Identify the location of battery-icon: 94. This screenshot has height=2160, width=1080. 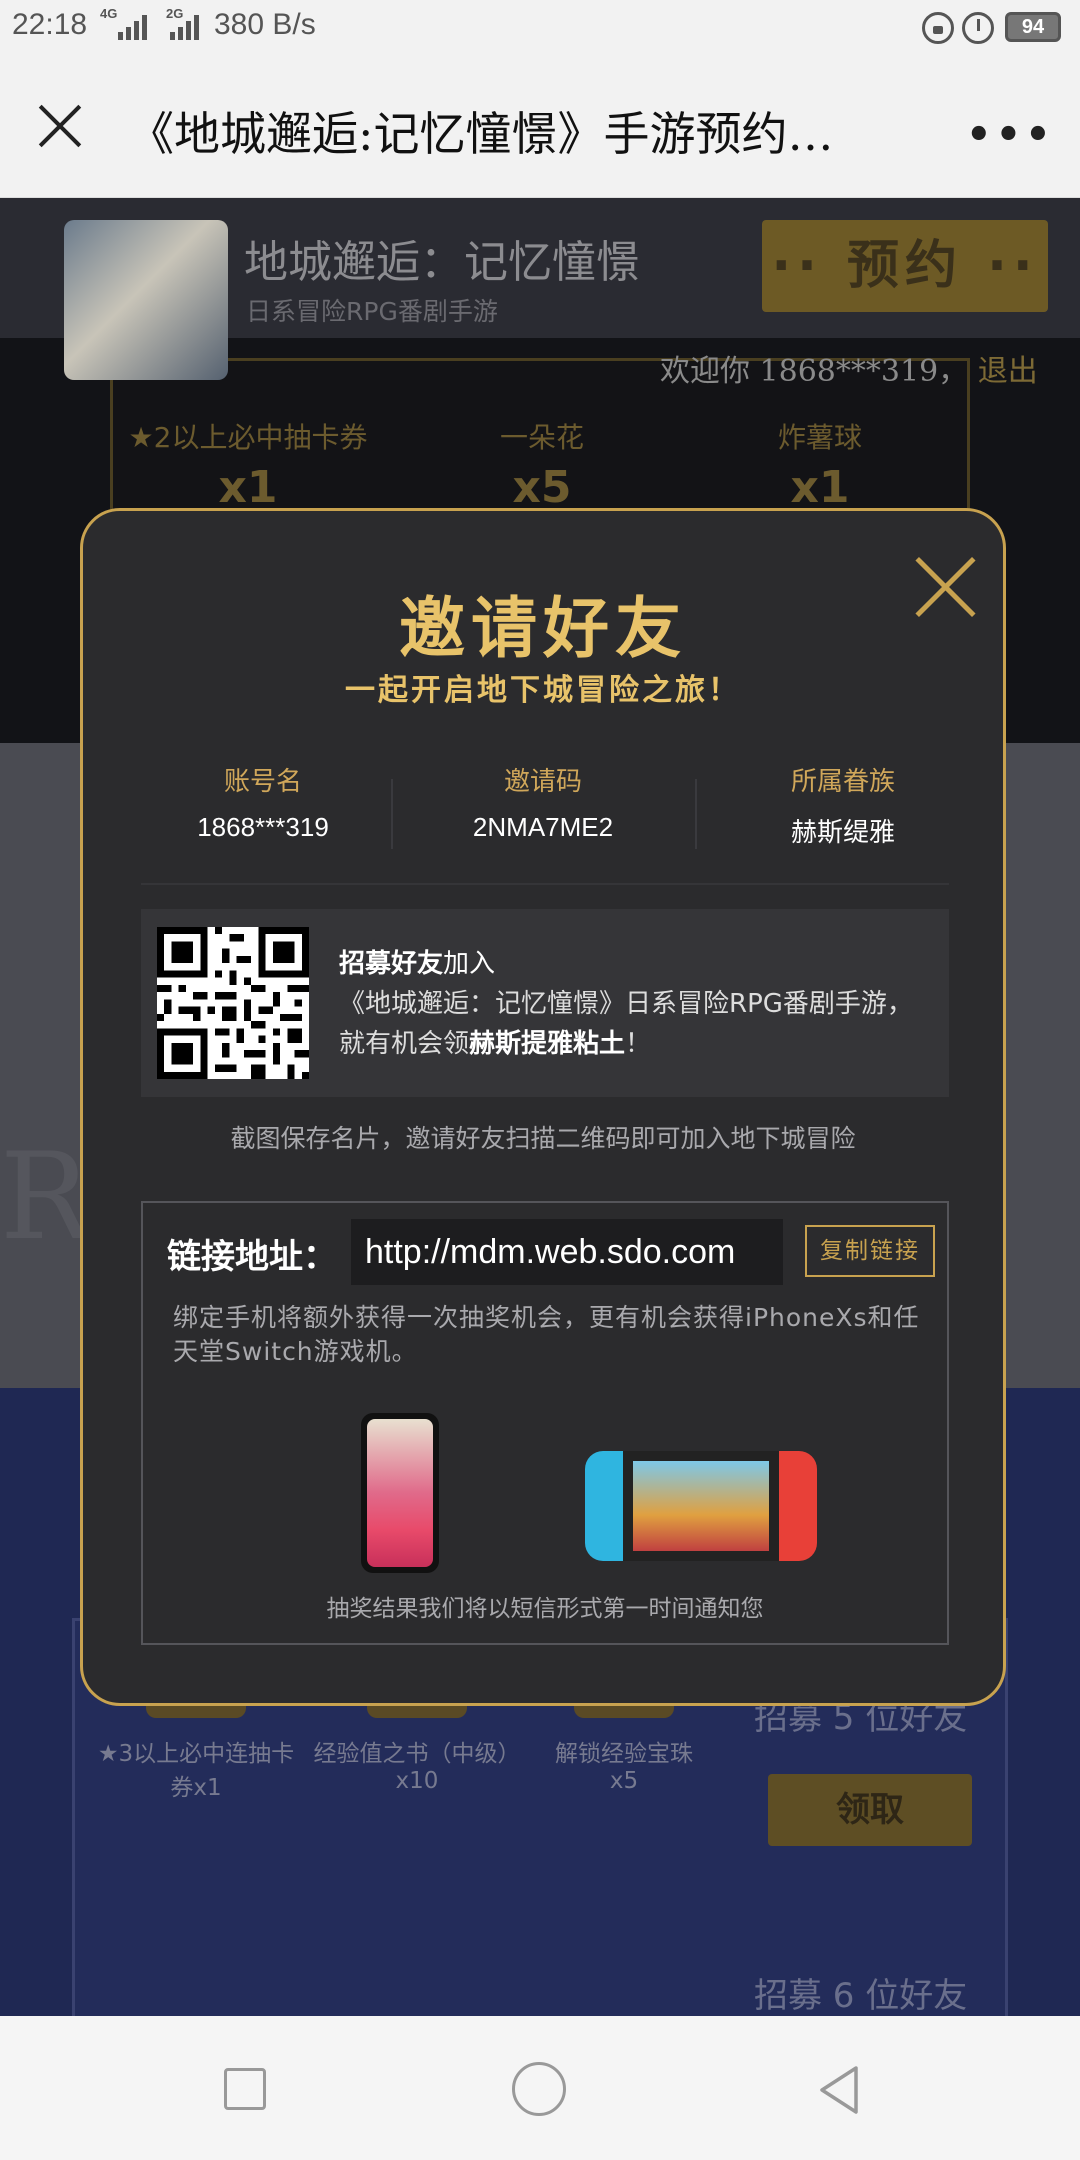
(1033, 27).